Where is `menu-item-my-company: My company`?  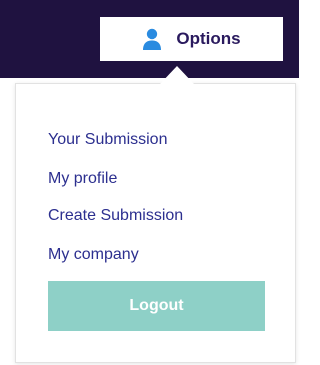 menu-item-my-company: My company is located at coordinates (93, 255).